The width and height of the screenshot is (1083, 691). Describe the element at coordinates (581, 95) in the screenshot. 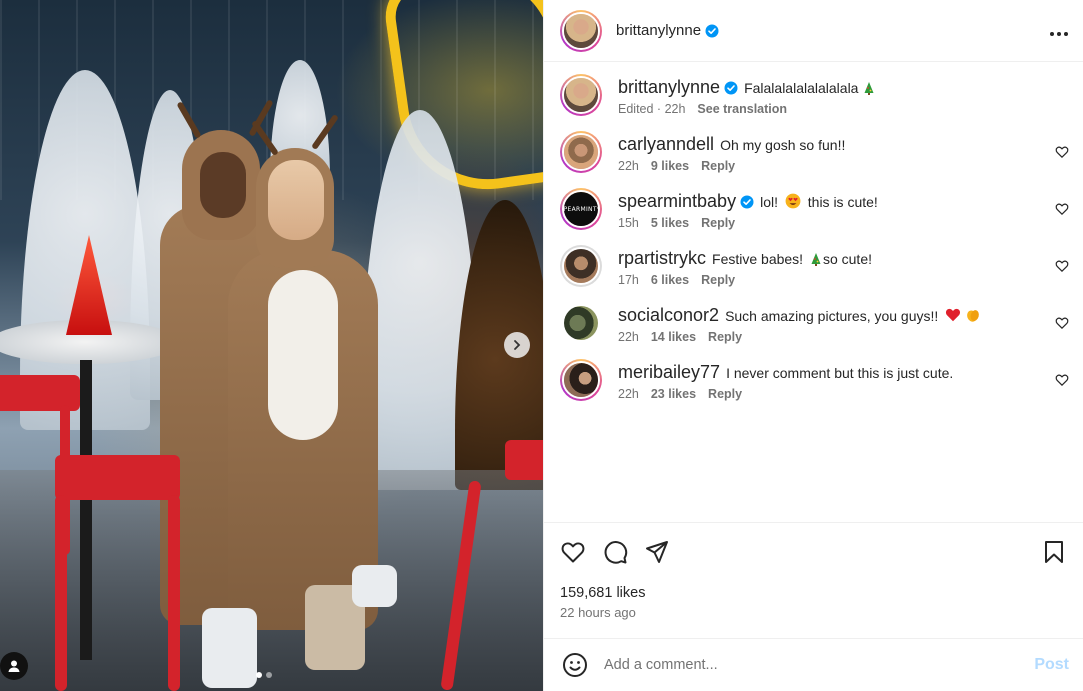

I see `caption-avatar` at that location.